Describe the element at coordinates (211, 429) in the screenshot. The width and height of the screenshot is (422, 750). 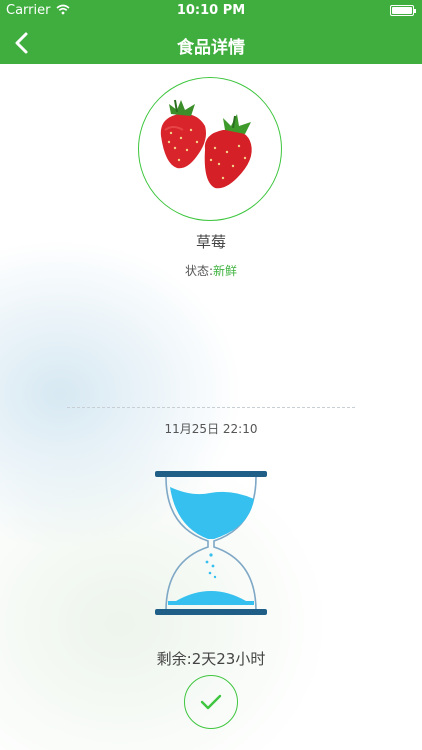
I see `datetime-label: 11月25日 22:10` at that location.